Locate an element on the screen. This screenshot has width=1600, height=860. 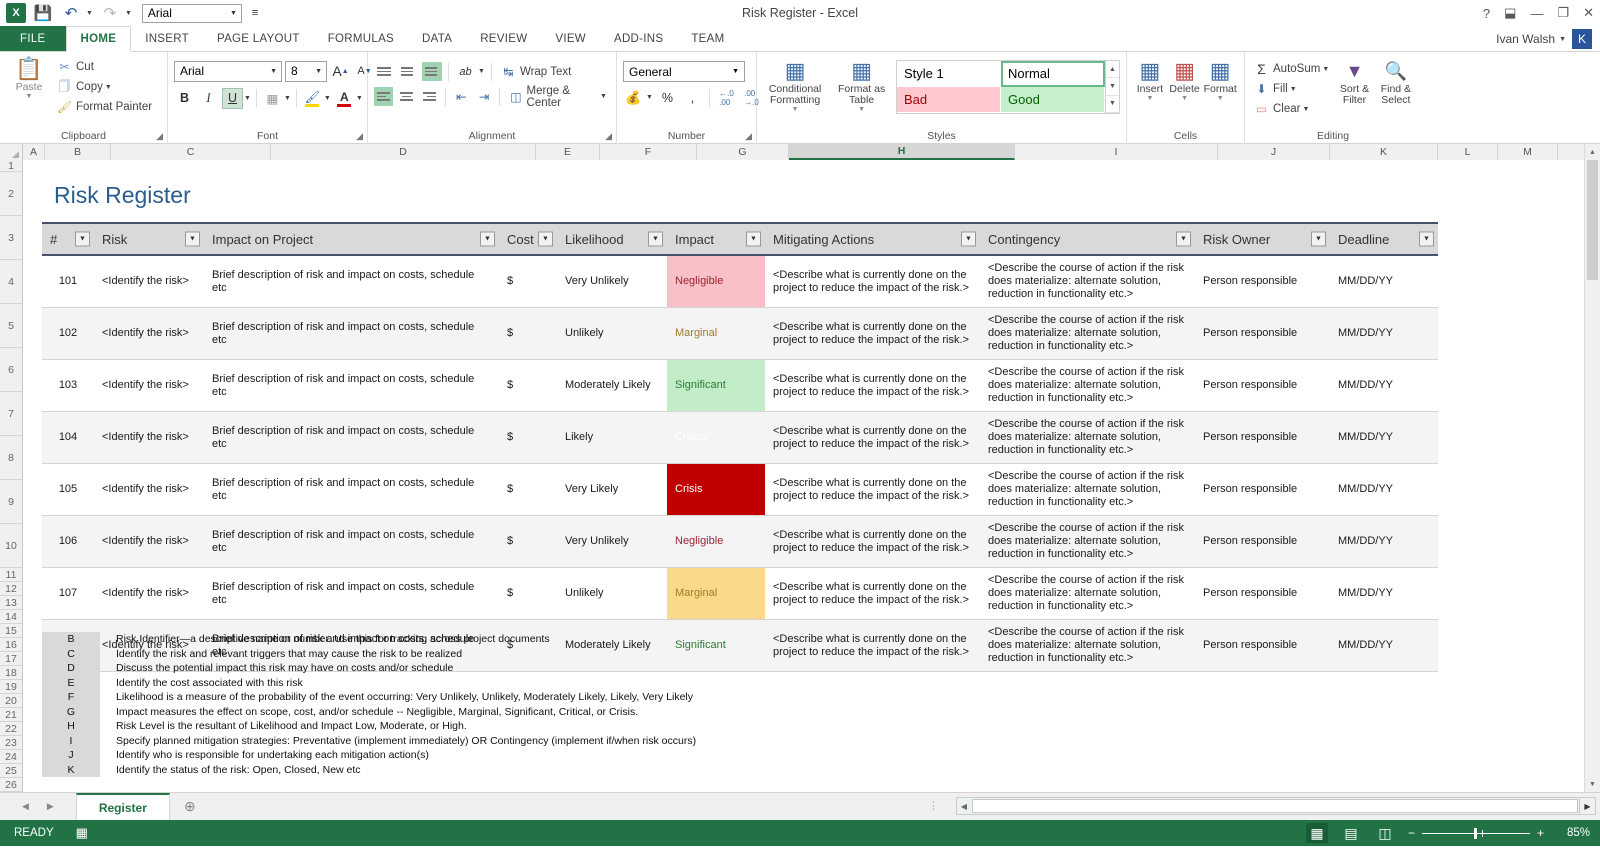
font-size-input: 8 ▼ is located at coordinates (306, 71).